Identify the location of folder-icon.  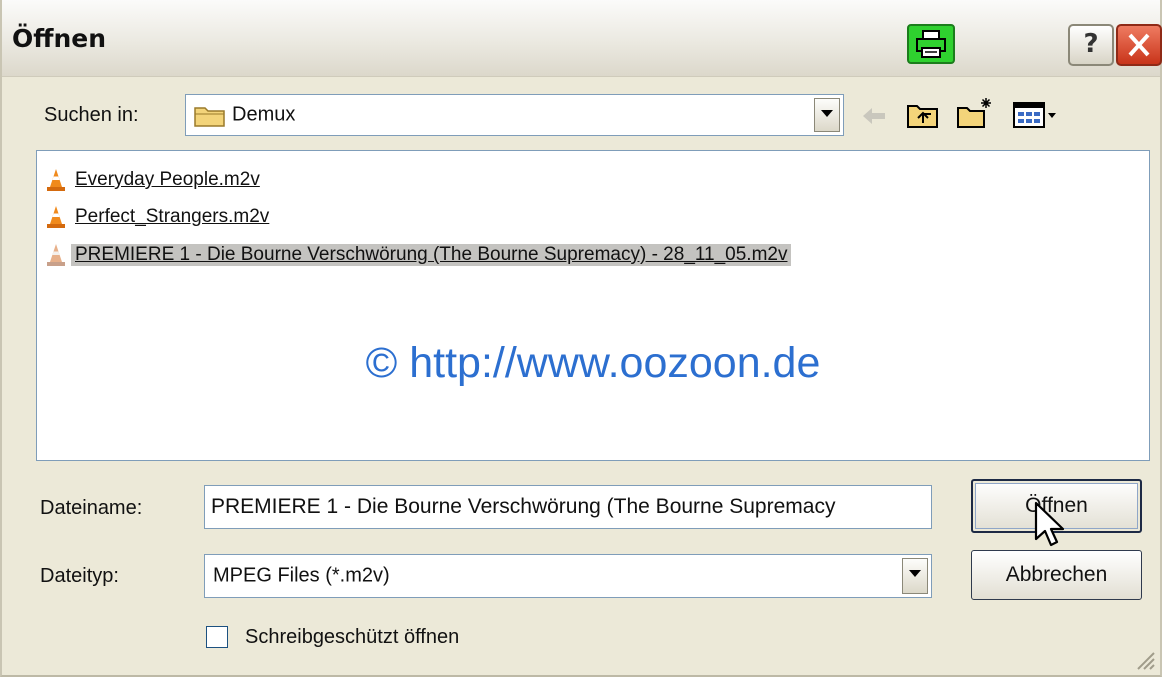
(209, 117).